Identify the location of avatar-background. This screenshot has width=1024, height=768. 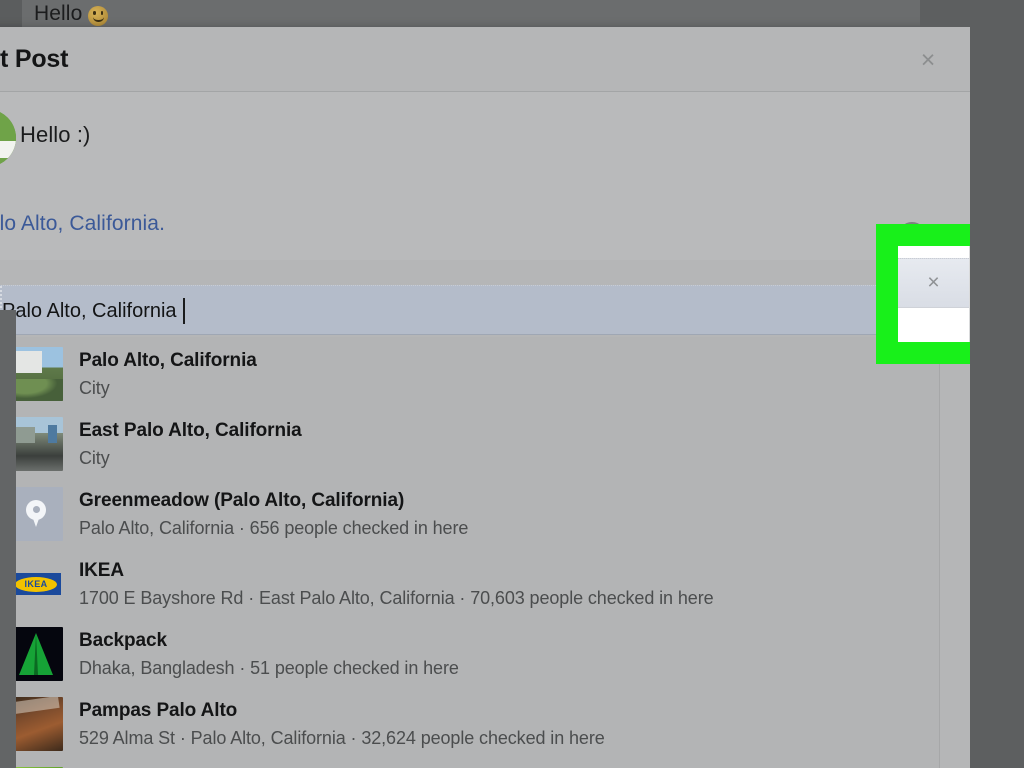
(8, 138).